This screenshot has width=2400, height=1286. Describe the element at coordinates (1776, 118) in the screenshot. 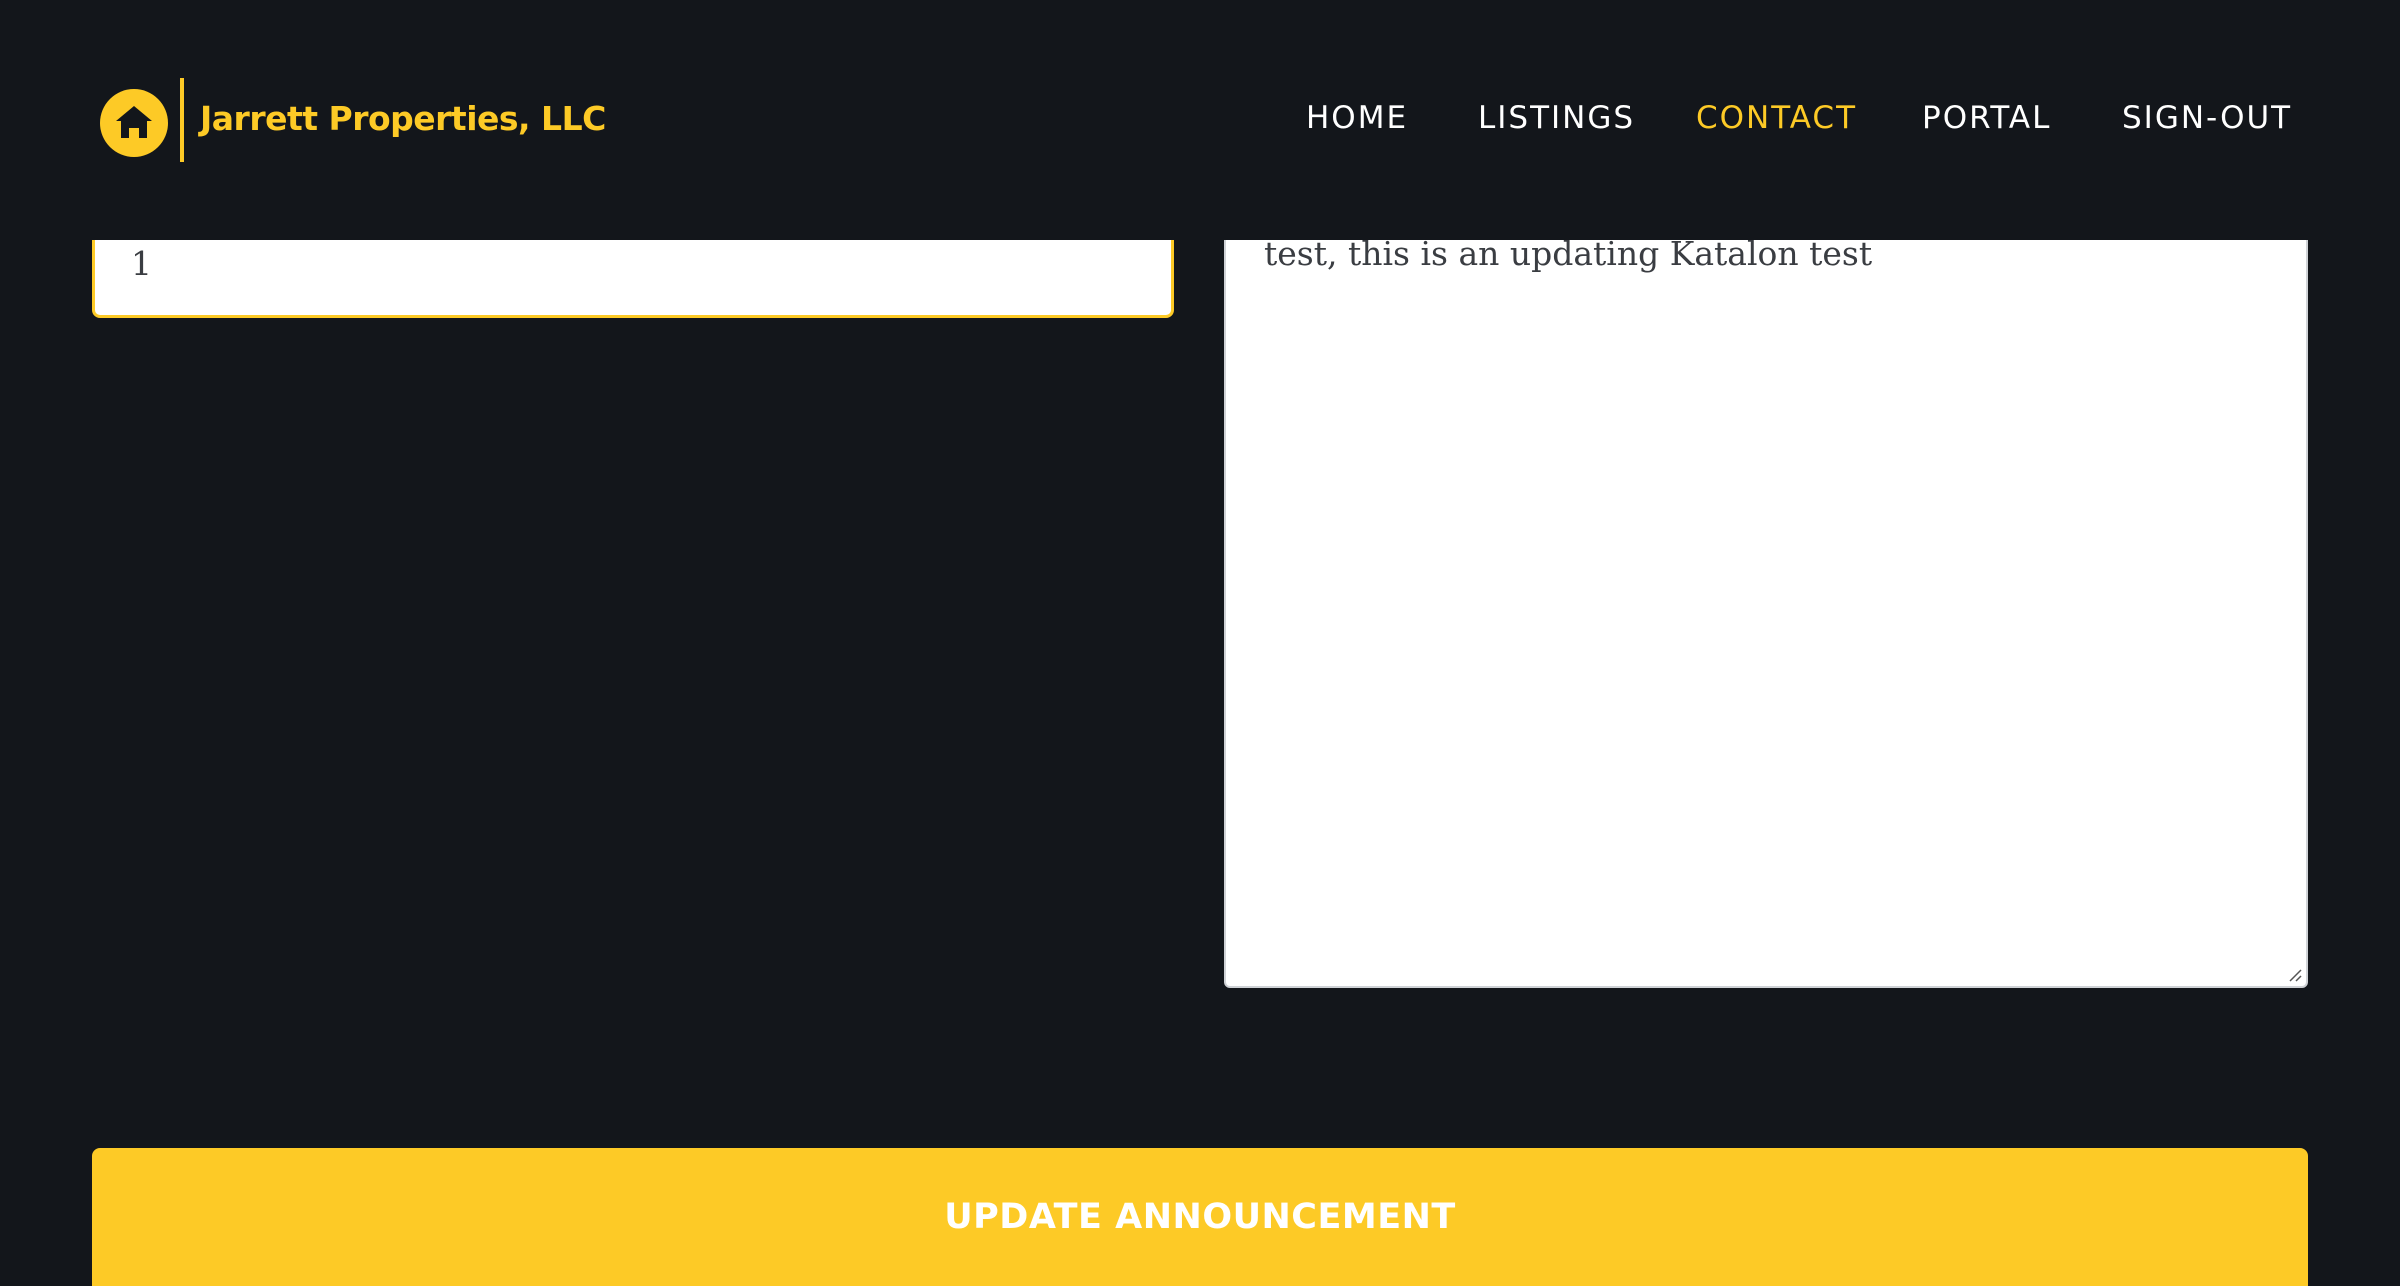

I see `nav-contact: CONTACT` at that location.